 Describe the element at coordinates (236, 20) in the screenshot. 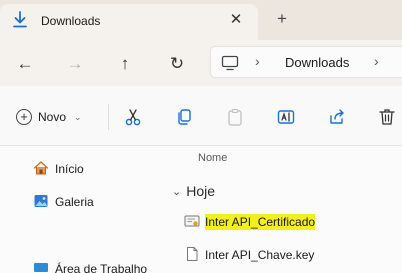

I see `close-tab-button: ✕` at that location.